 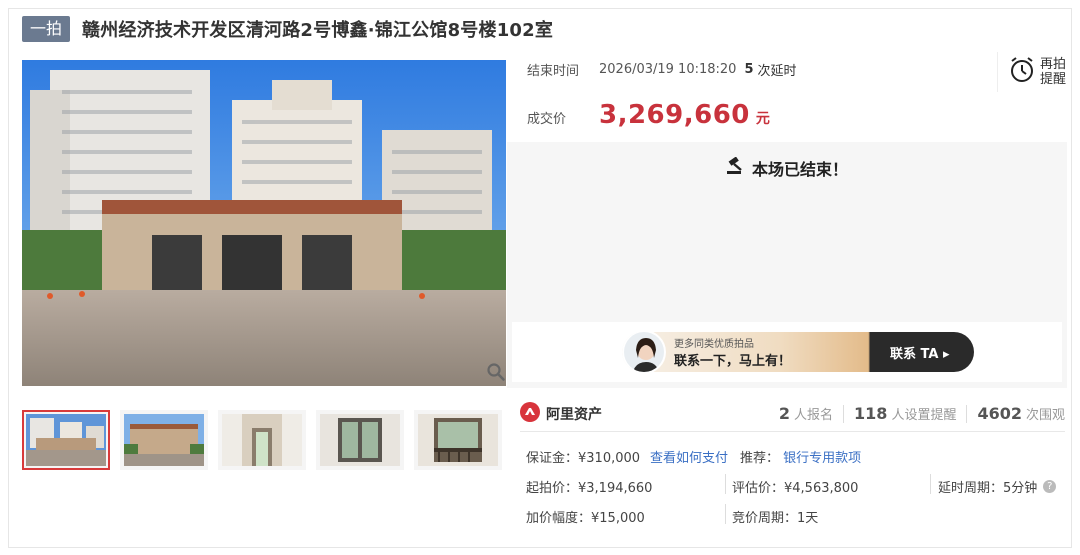 What do you see at coordinates (736, 167) in the screenshot?
I see `gavel-icon` at bounding box center [736, 167].